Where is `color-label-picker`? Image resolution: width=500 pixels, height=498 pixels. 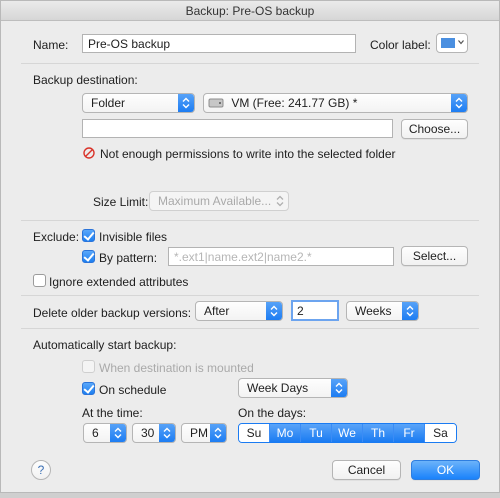 color-label-picker is located at coordinates (452, 43).